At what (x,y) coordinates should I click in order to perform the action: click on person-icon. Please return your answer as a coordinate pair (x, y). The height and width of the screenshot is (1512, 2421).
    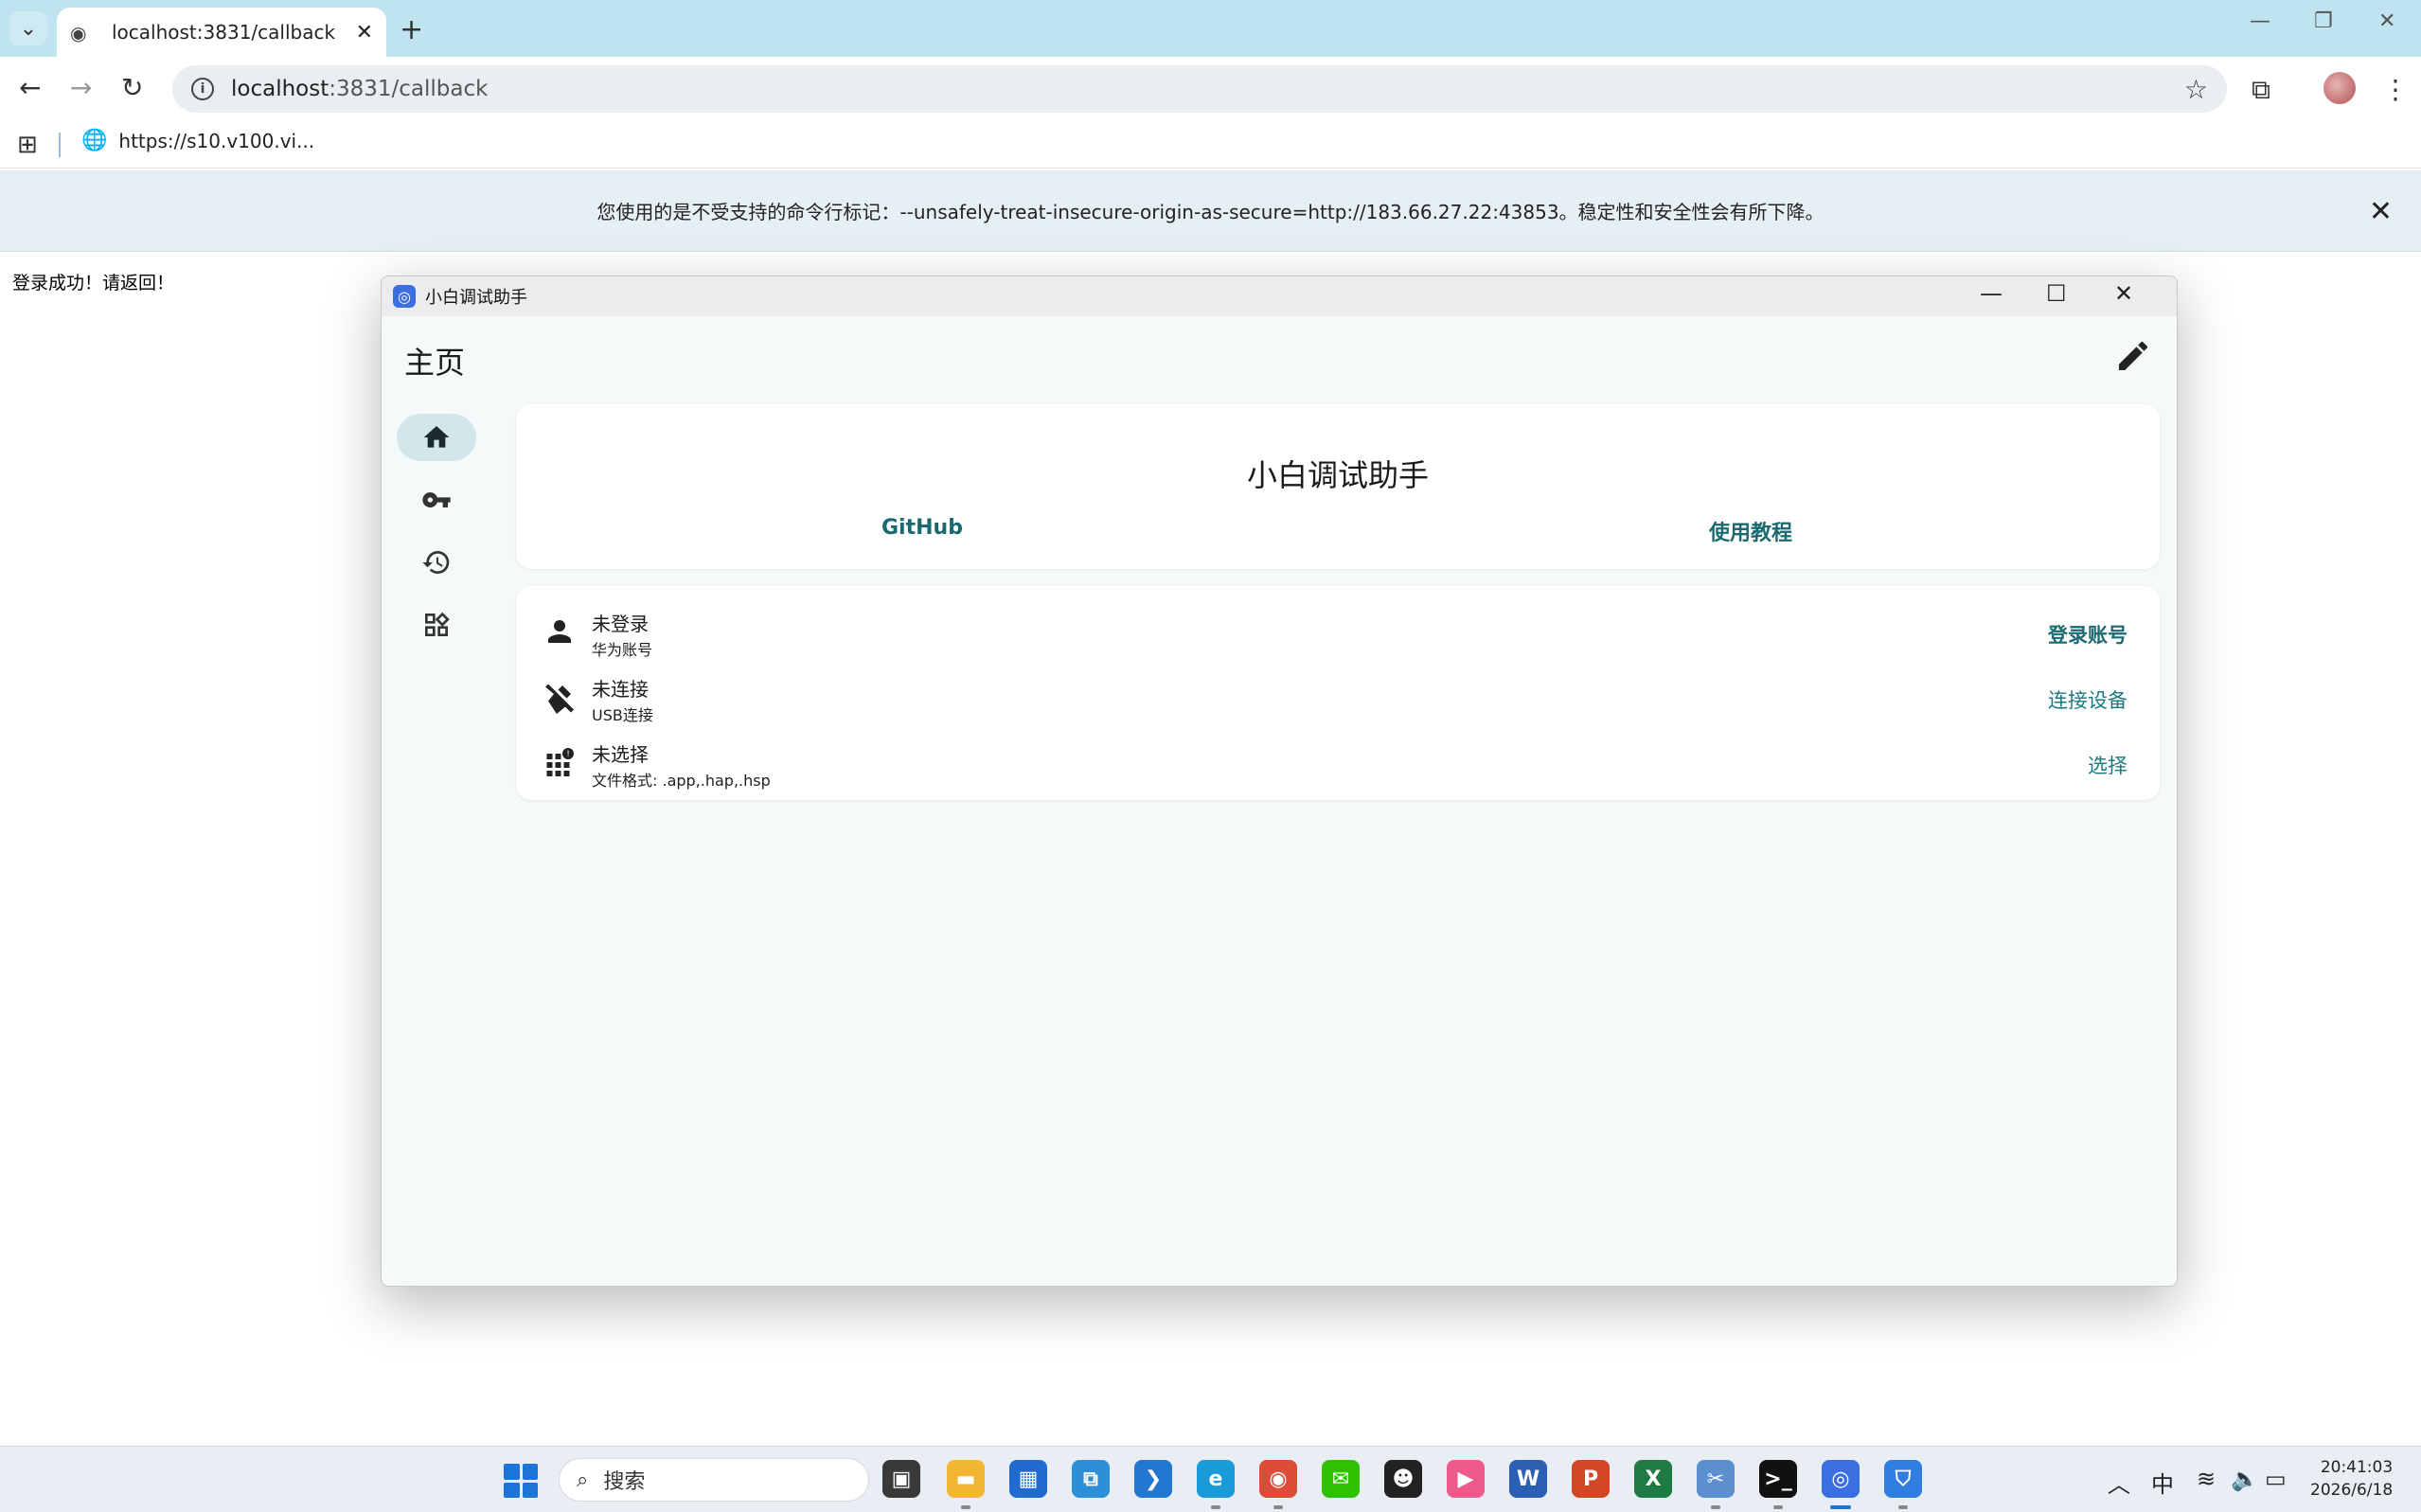
    Looking at the image, I should click on (559, 631).